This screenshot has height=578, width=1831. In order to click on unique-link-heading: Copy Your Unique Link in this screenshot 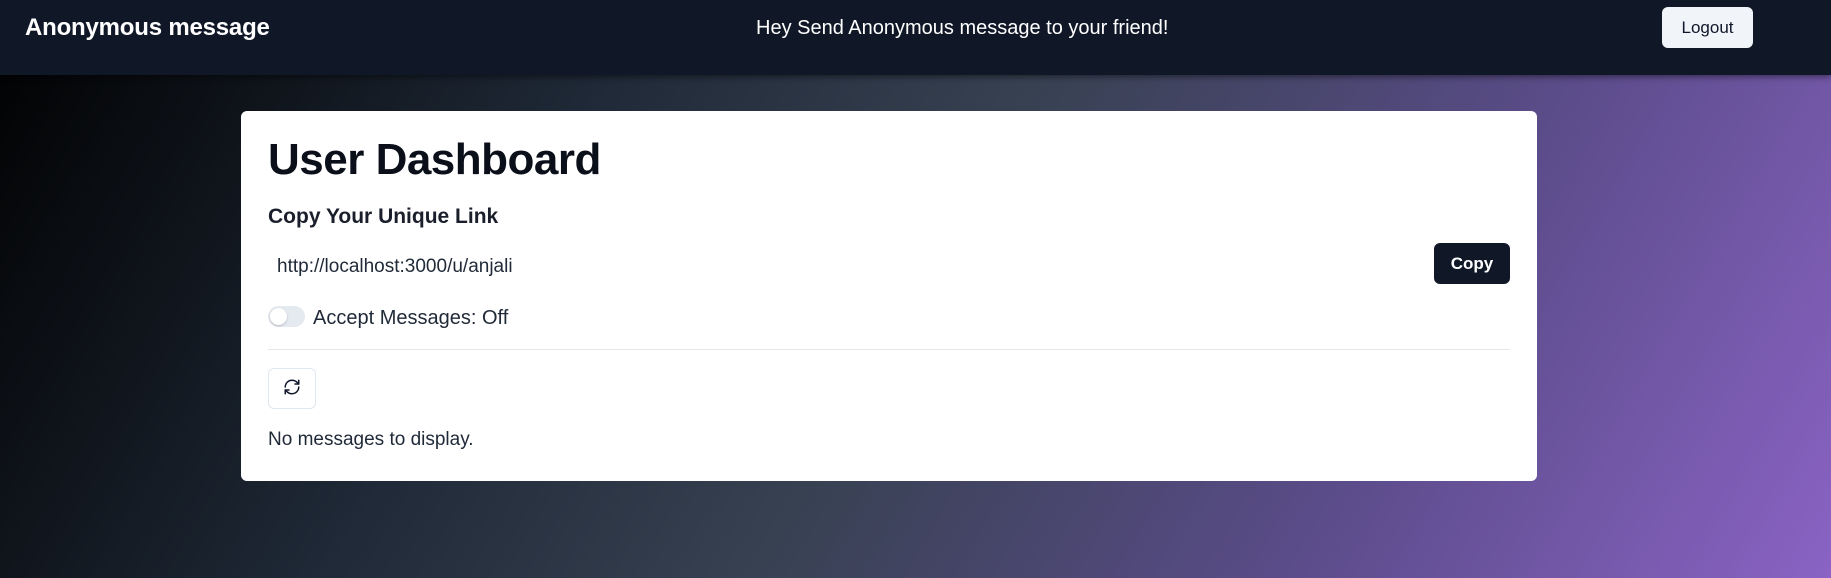, I will do `click(383, 216)`.